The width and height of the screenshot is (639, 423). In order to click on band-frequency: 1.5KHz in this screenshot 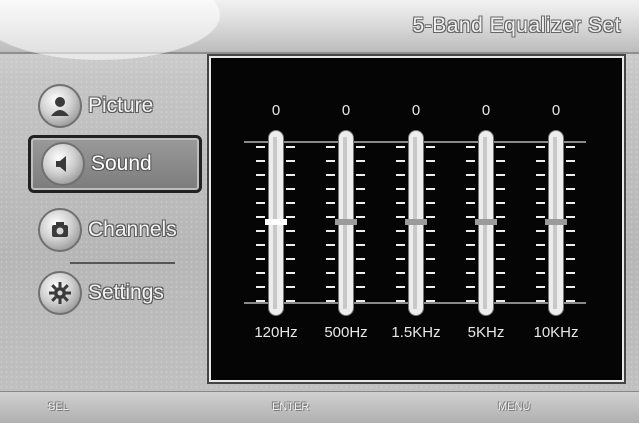, I will do `click(416, 332)`.